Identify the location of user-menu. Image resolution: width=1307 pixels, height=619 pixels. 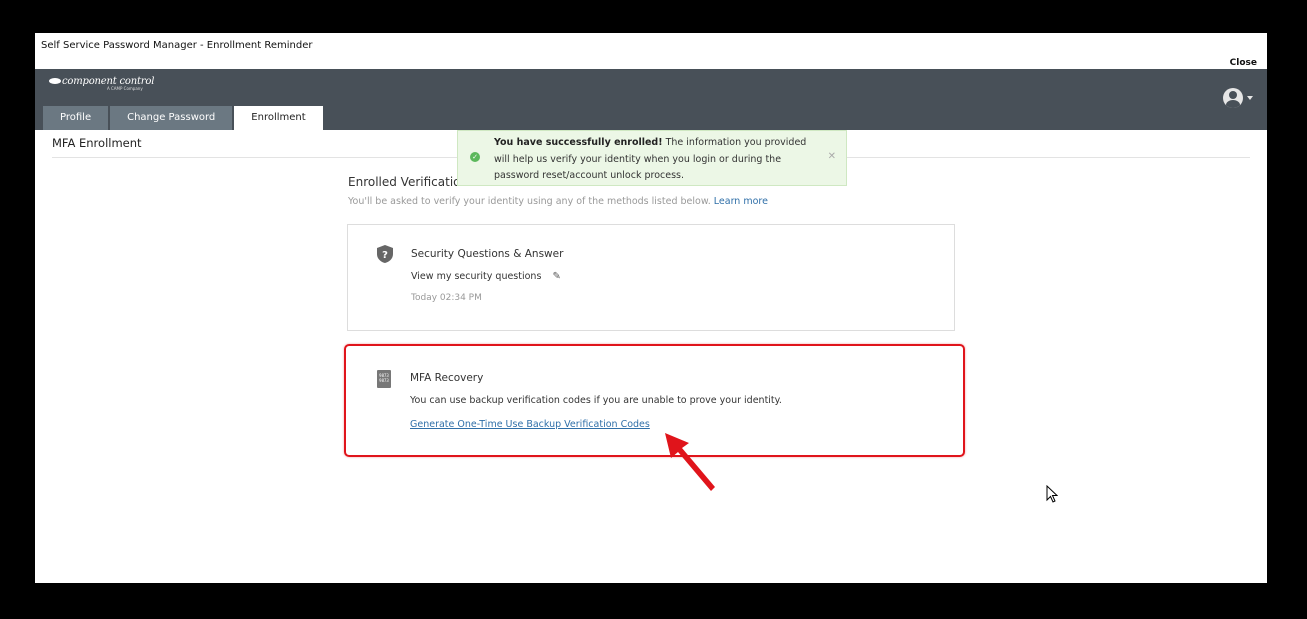
(1238, 98).